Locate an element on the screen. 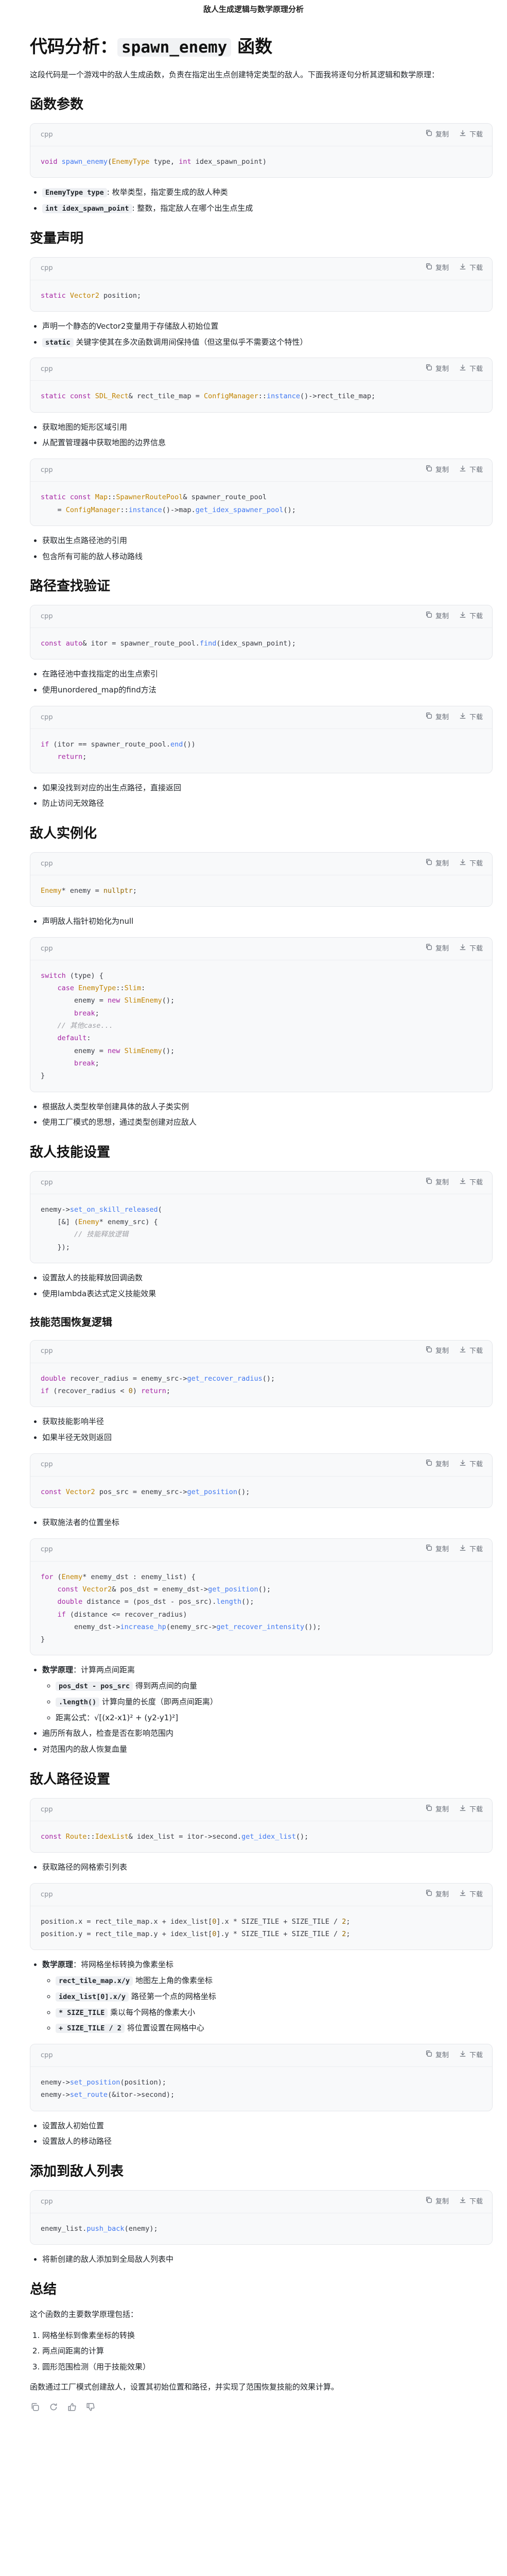  list-item: 获取技能影响半径 is located at coordinates (267, 1422).